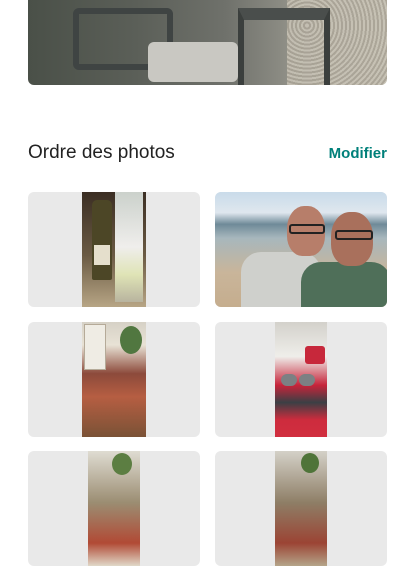 This screenshot has width=415, height=566. What do you see at coordinates (101, 152) in the screenshot?
I see `section-title: Ordre des photos` at bounding box center [101, 152].